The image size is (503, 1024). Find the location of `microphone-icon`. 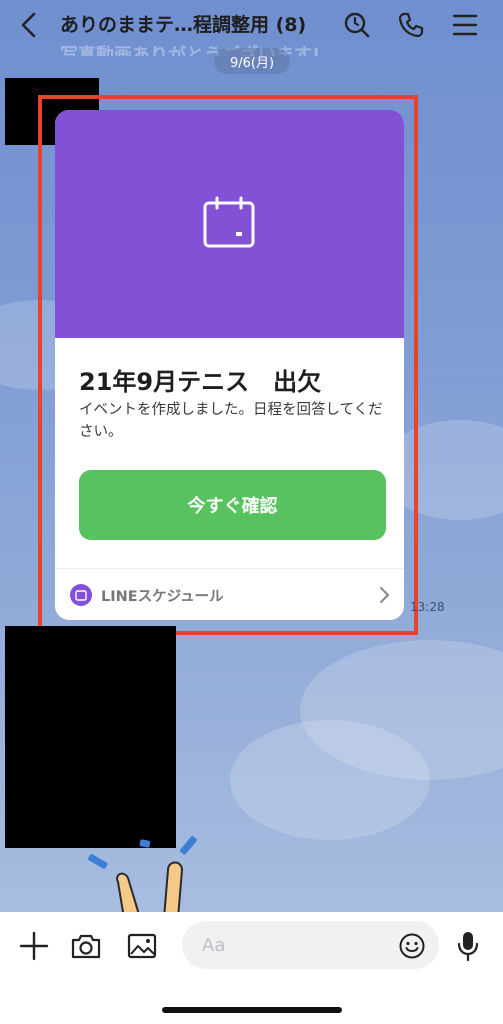

microphone-icon is located at coordinates (468, 947).